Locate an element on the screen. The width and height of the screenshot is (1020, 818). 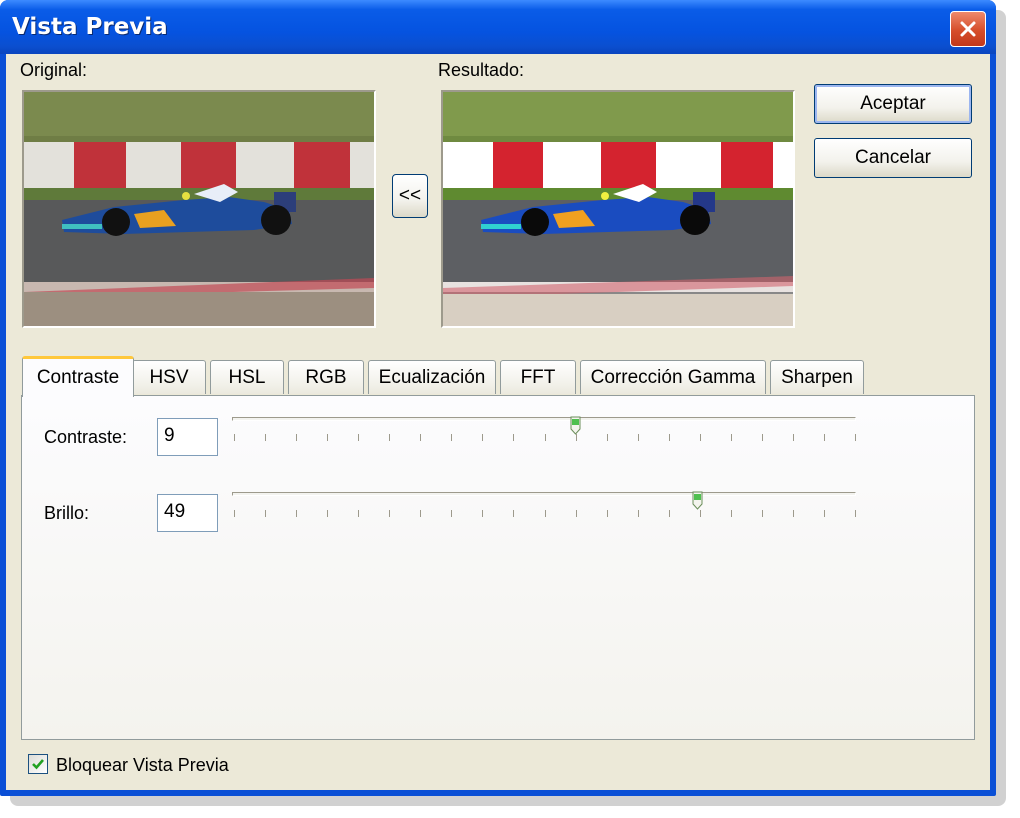
brightness-slider-track is located at coordinates (544, 494).